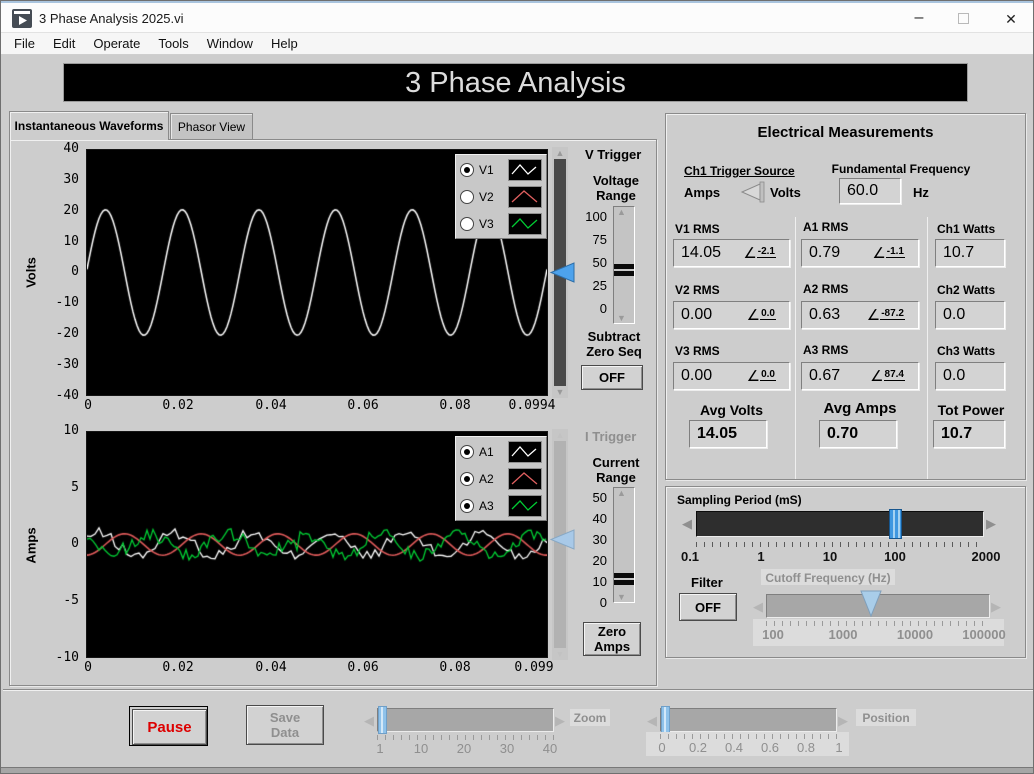 The height and width of the screenshot is (774, 1034). Describe the element at coordinates (455, 667) in the screenshot. I see `amp-xtick: 0.08` at that location.